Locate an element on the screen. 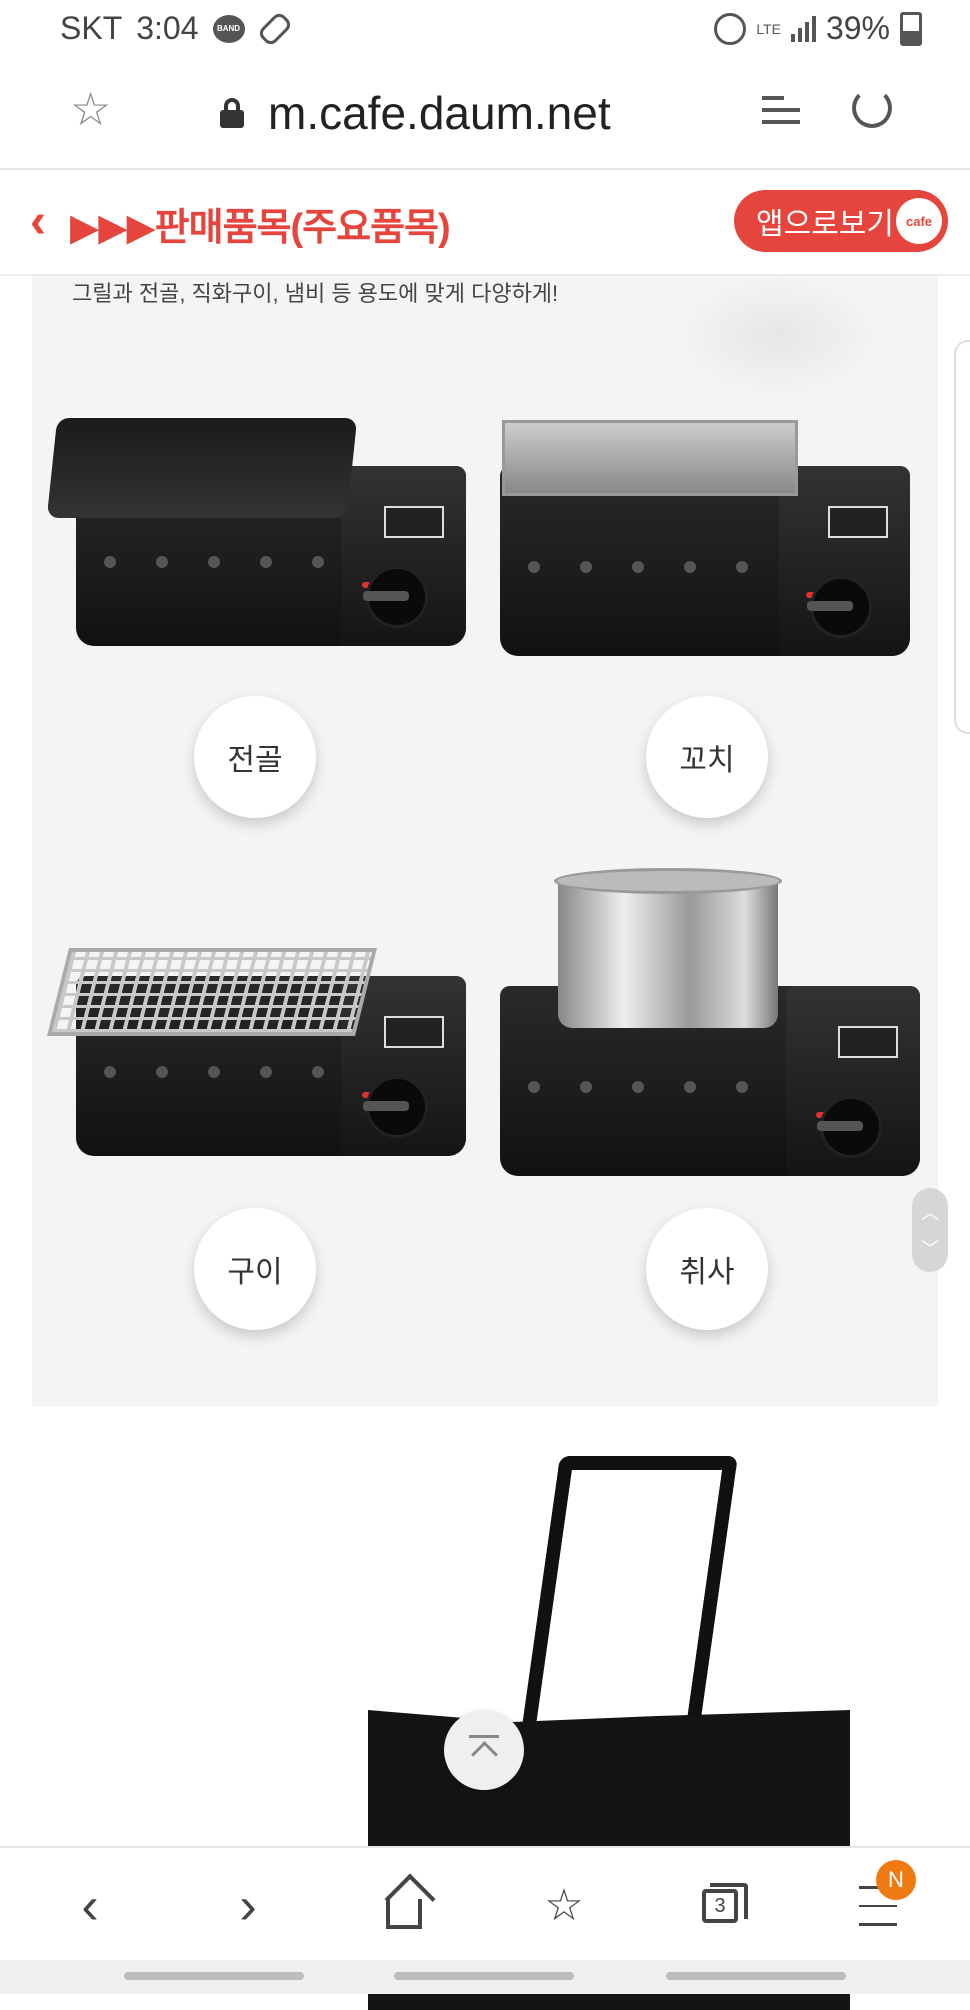  side-scroll-handle is located at coordinates (962, 537).